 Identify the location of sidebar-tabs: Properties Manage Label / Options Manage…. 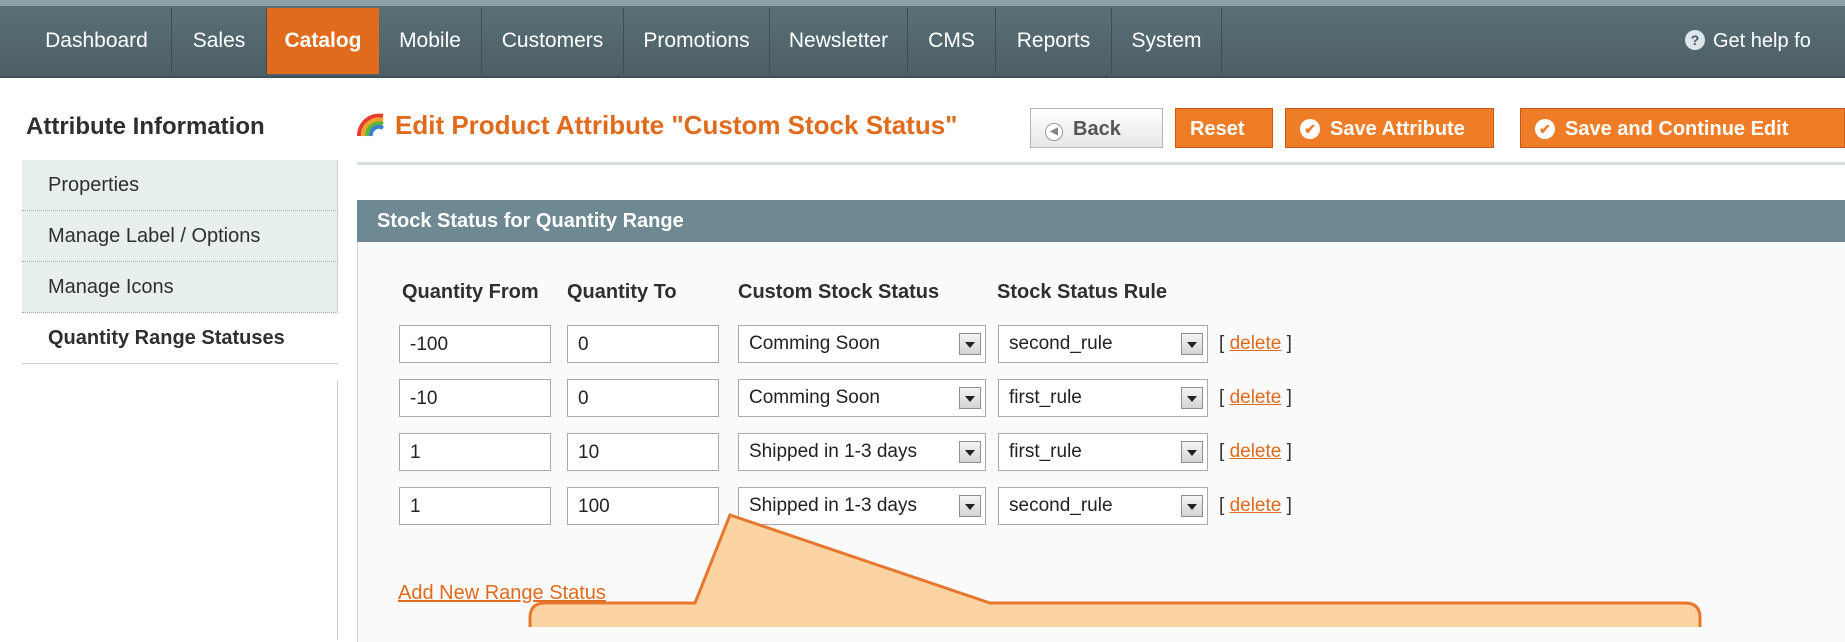
(180, 262).